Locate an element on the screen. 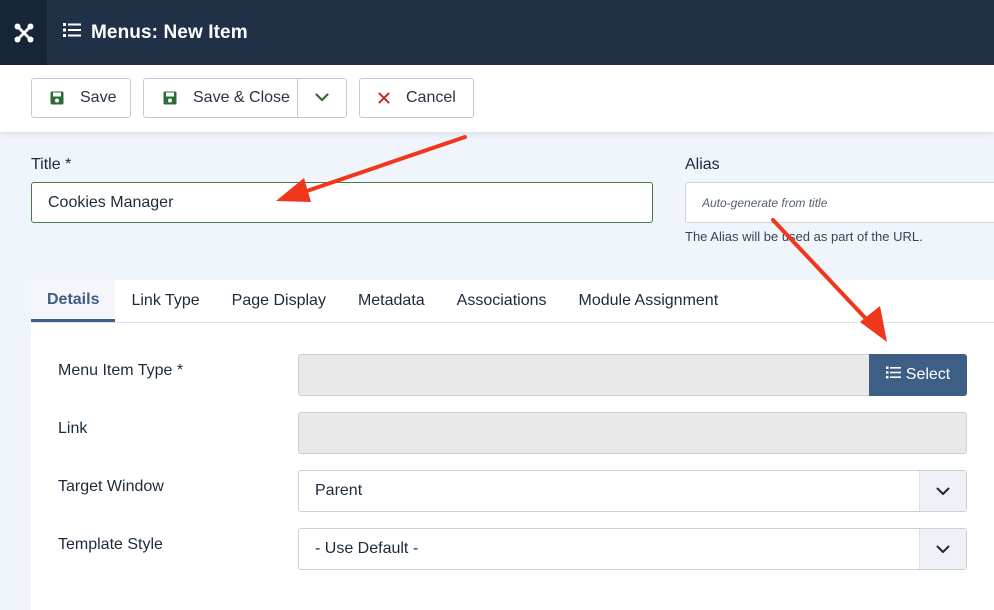  page-heading: Menus: New Item is located at coordinates (155, 32).